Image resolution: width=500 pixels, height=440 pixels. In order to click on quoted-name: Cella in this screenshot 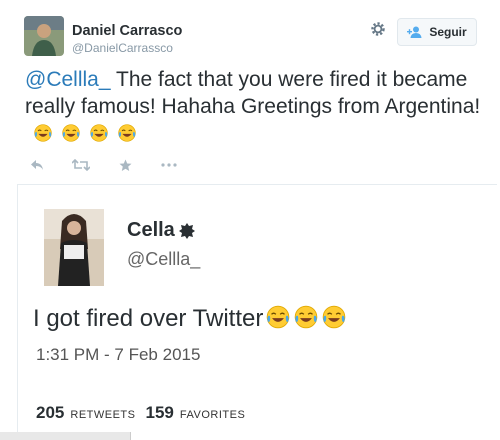, I will do `click(161, 230)`.